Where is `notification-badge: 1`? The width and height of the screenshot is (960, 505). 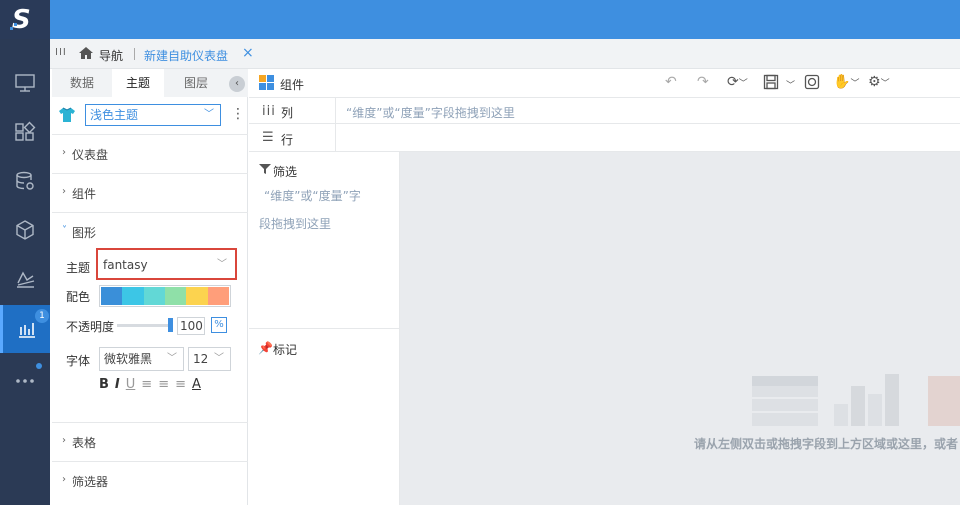 notification-badge: 1 is located at coordinates (42, 316).